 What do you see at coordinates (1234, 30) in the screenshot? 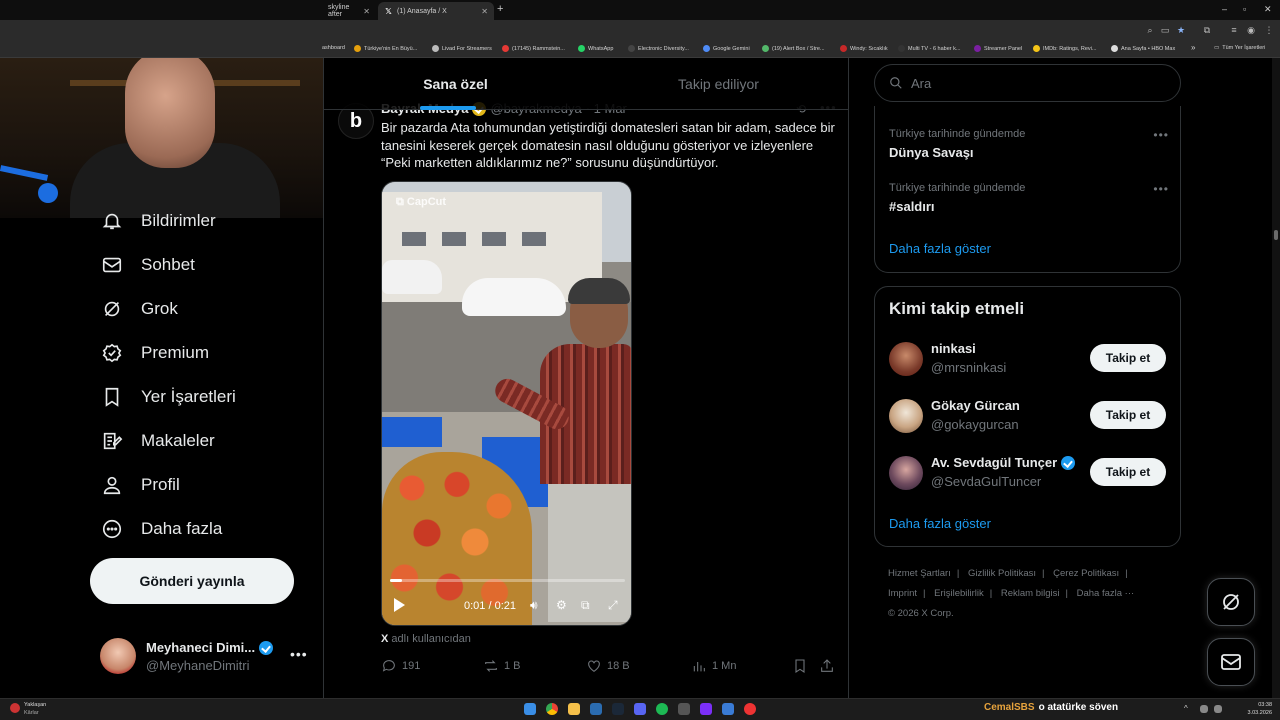
I see `media-icon: ≡` at bounding box center [1234, 30].